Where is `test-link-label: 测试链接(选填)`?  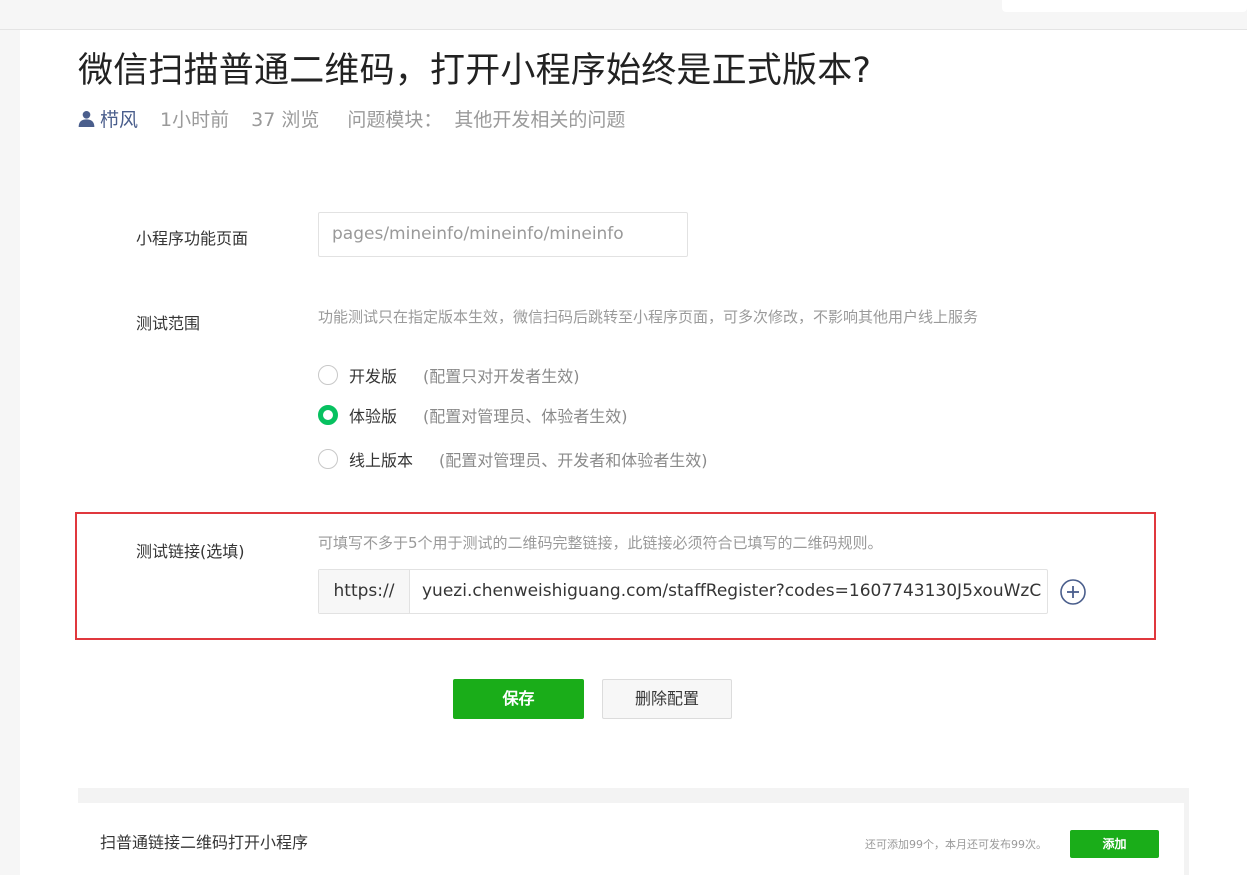 test-link-label: 测试链接(选填) is located at coordinates (190, 551).